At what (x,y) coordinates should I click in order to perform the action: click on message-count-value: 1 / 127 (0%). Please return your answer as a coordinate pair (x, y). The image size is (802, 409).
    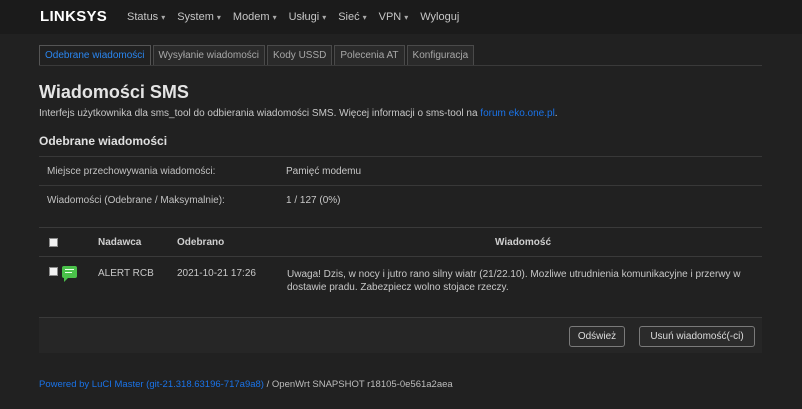
    Looking at the image, I should click on (313, 200).